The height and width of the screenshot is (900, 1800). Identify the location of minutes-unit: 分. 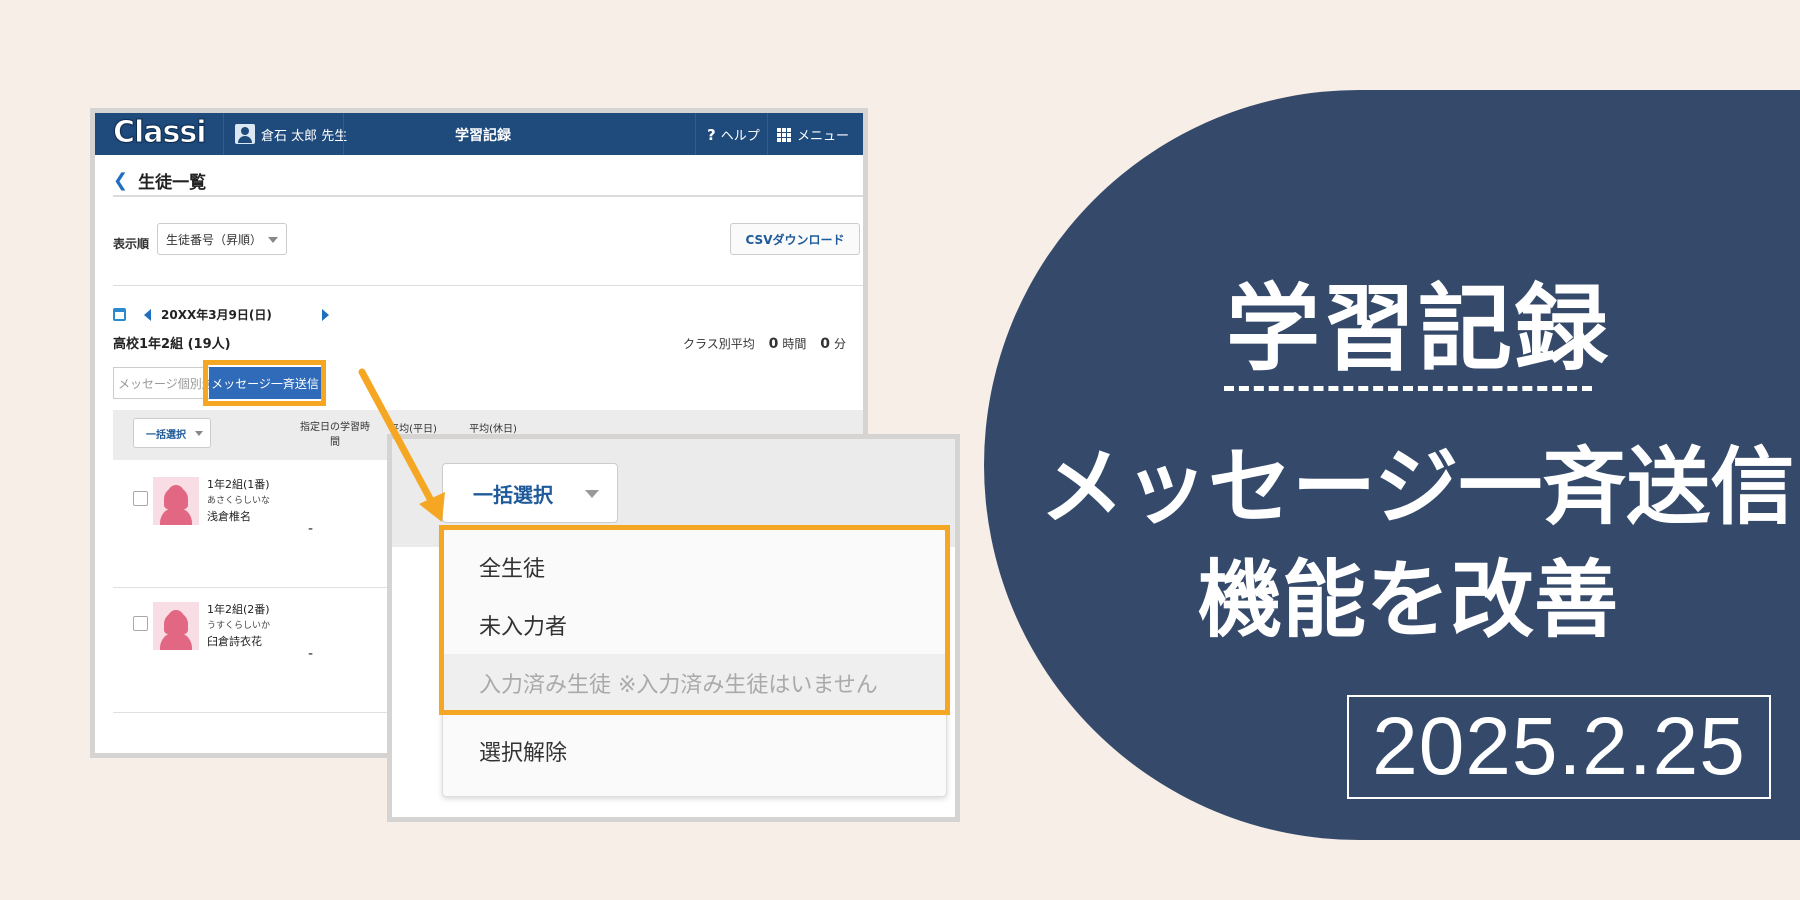
(839, 344).